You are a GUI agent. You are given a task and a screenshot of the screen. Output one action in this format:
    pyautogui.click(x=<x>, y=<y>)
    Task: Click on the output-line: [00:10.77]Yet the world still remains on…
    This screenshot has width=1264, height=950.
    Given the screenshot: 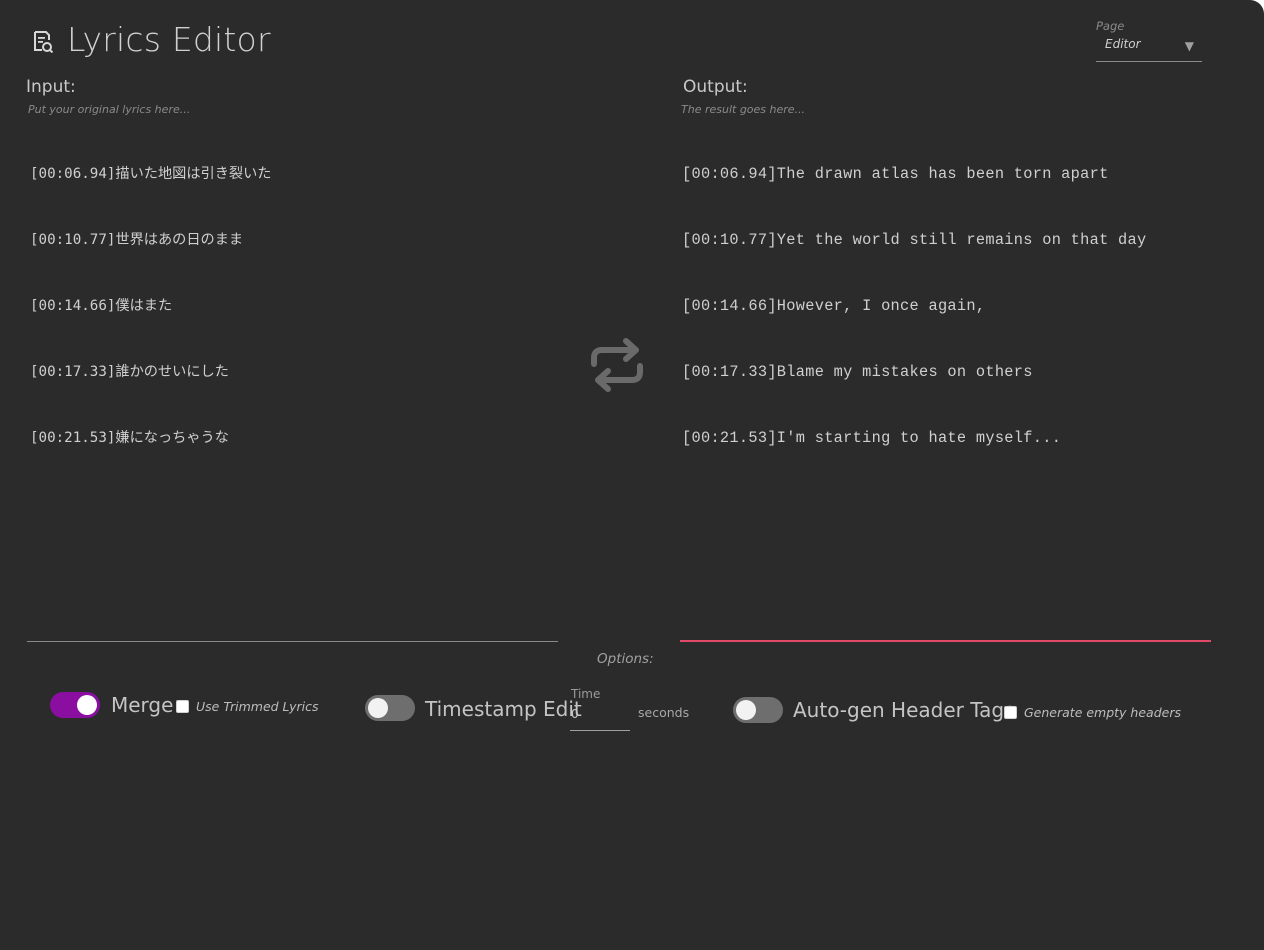 What is the action you would take?
    pyautogui.click(x=914, y=240)
    